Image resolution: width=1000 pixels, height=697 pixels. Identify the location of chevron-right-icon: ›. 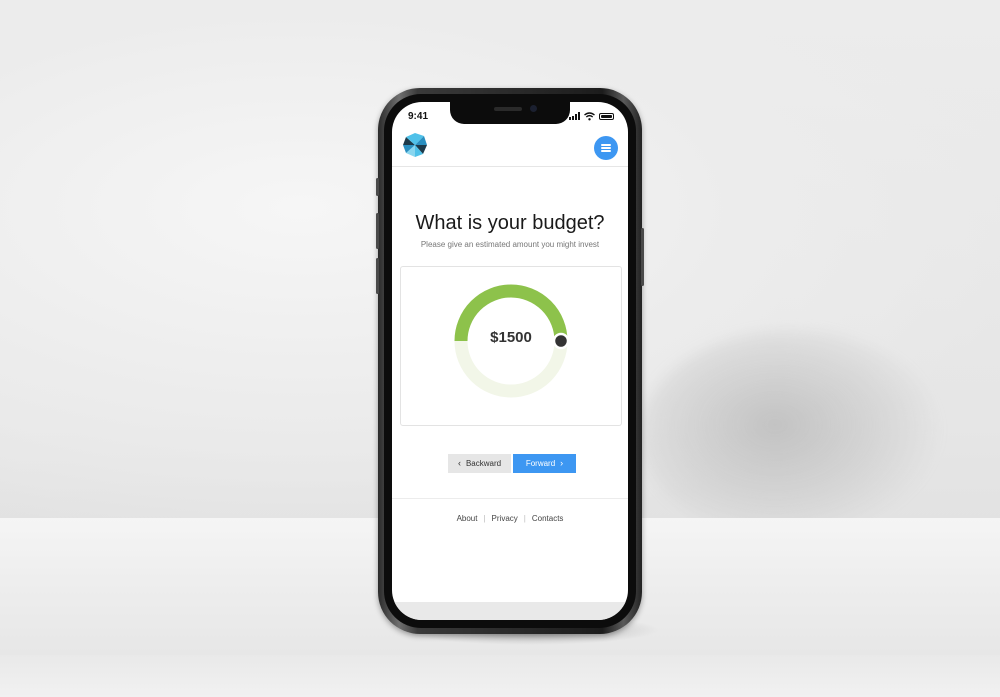
(562, 463).